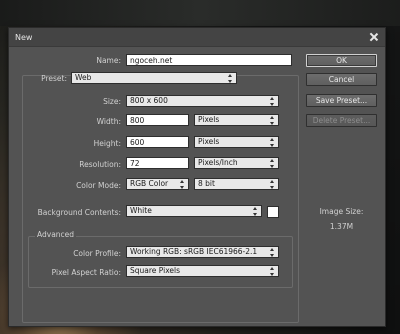 The height and width of the screenshot is (334, 400). I want to click on color-profile-label: Color Profile:, so click(97, 253).